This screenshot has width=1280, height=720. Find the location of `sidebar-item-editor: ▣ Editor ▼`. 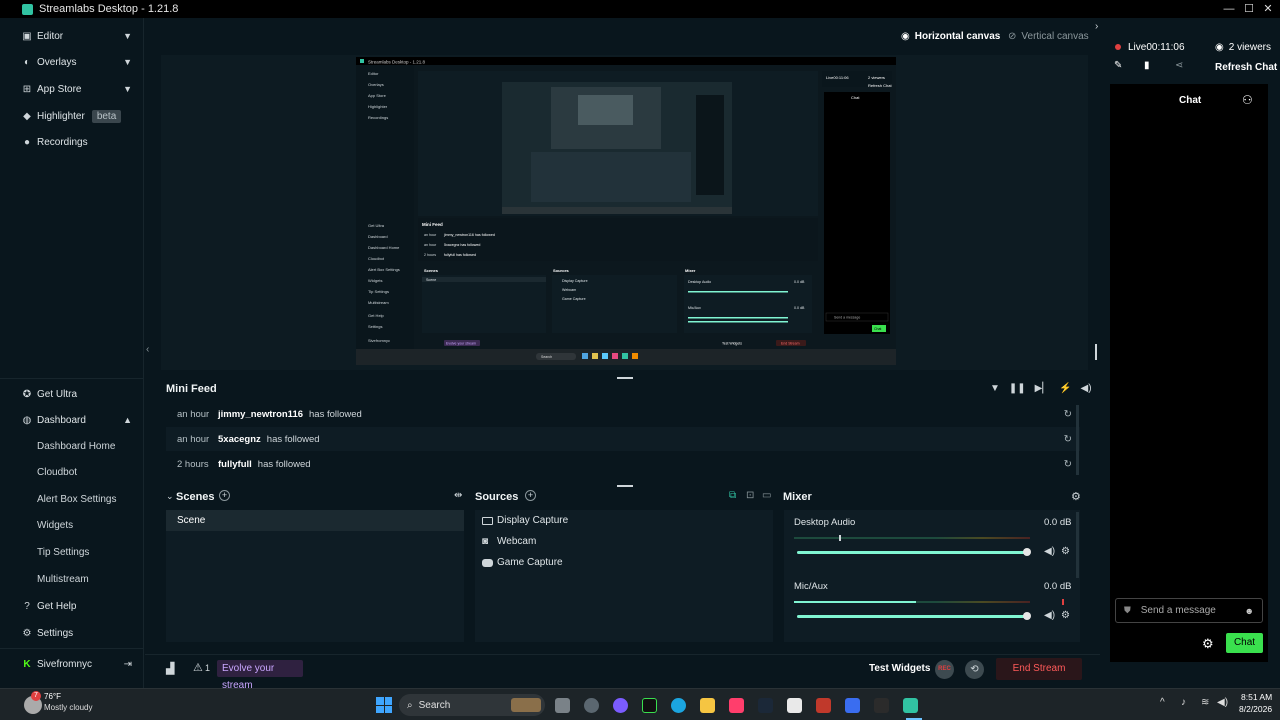

sidebar-item-editor: ▣ Editor ▼ is located at coordinates (72, 36).